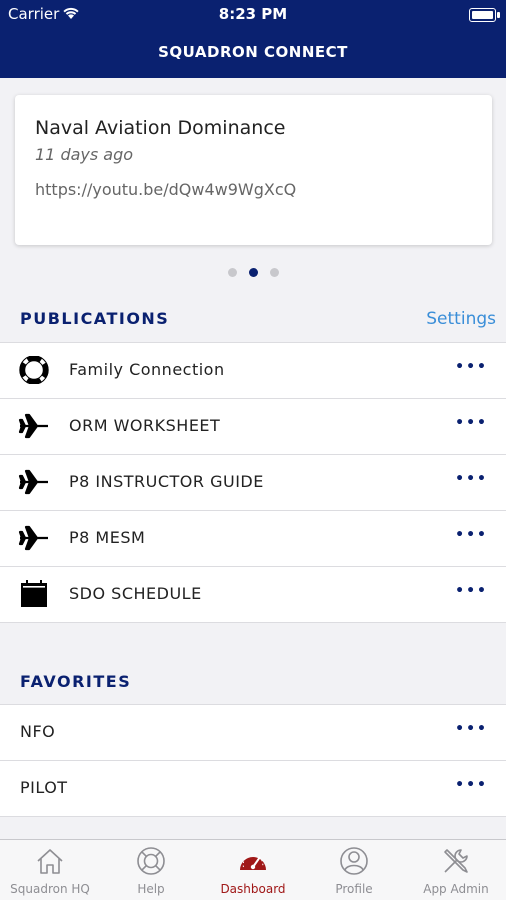 The image size is (506, 900). I want to click on clock: 8:23 PM, so click(253, 14).